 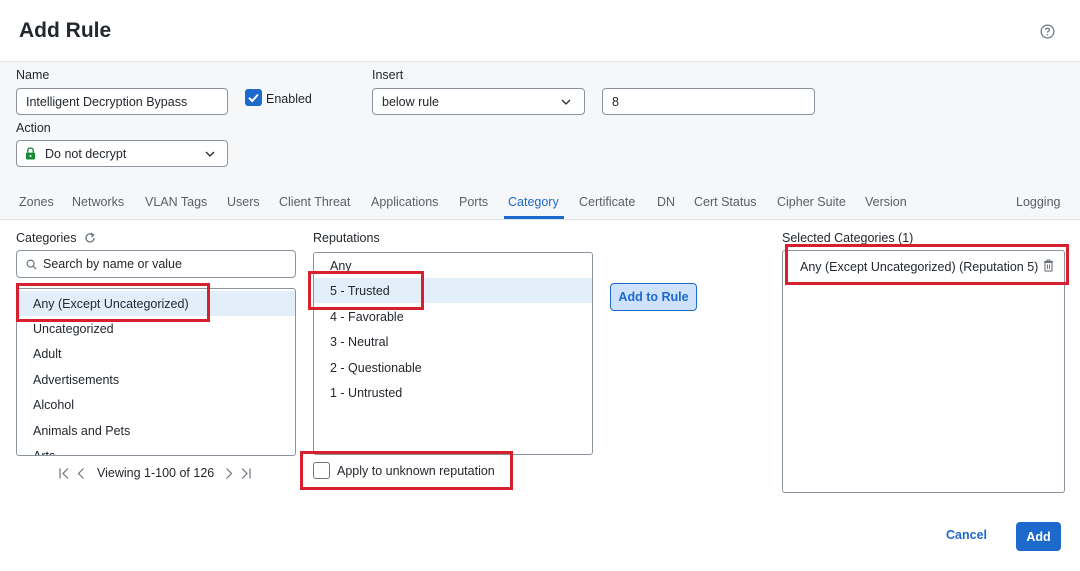 What do you see at coordinates (156, 430) in the screenshot?
I see `list-item: Animals and Pets` at bounding box center [156, 430].